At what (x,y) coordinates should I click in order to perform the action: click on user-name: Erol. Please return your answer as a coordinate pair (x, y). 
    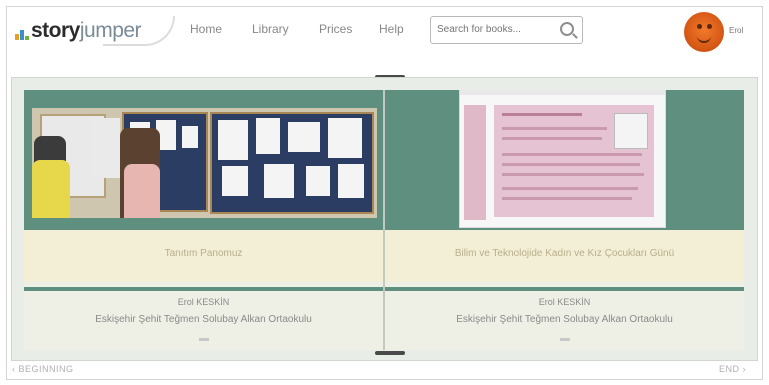
    Looking at the image, I should click on (736, 30).